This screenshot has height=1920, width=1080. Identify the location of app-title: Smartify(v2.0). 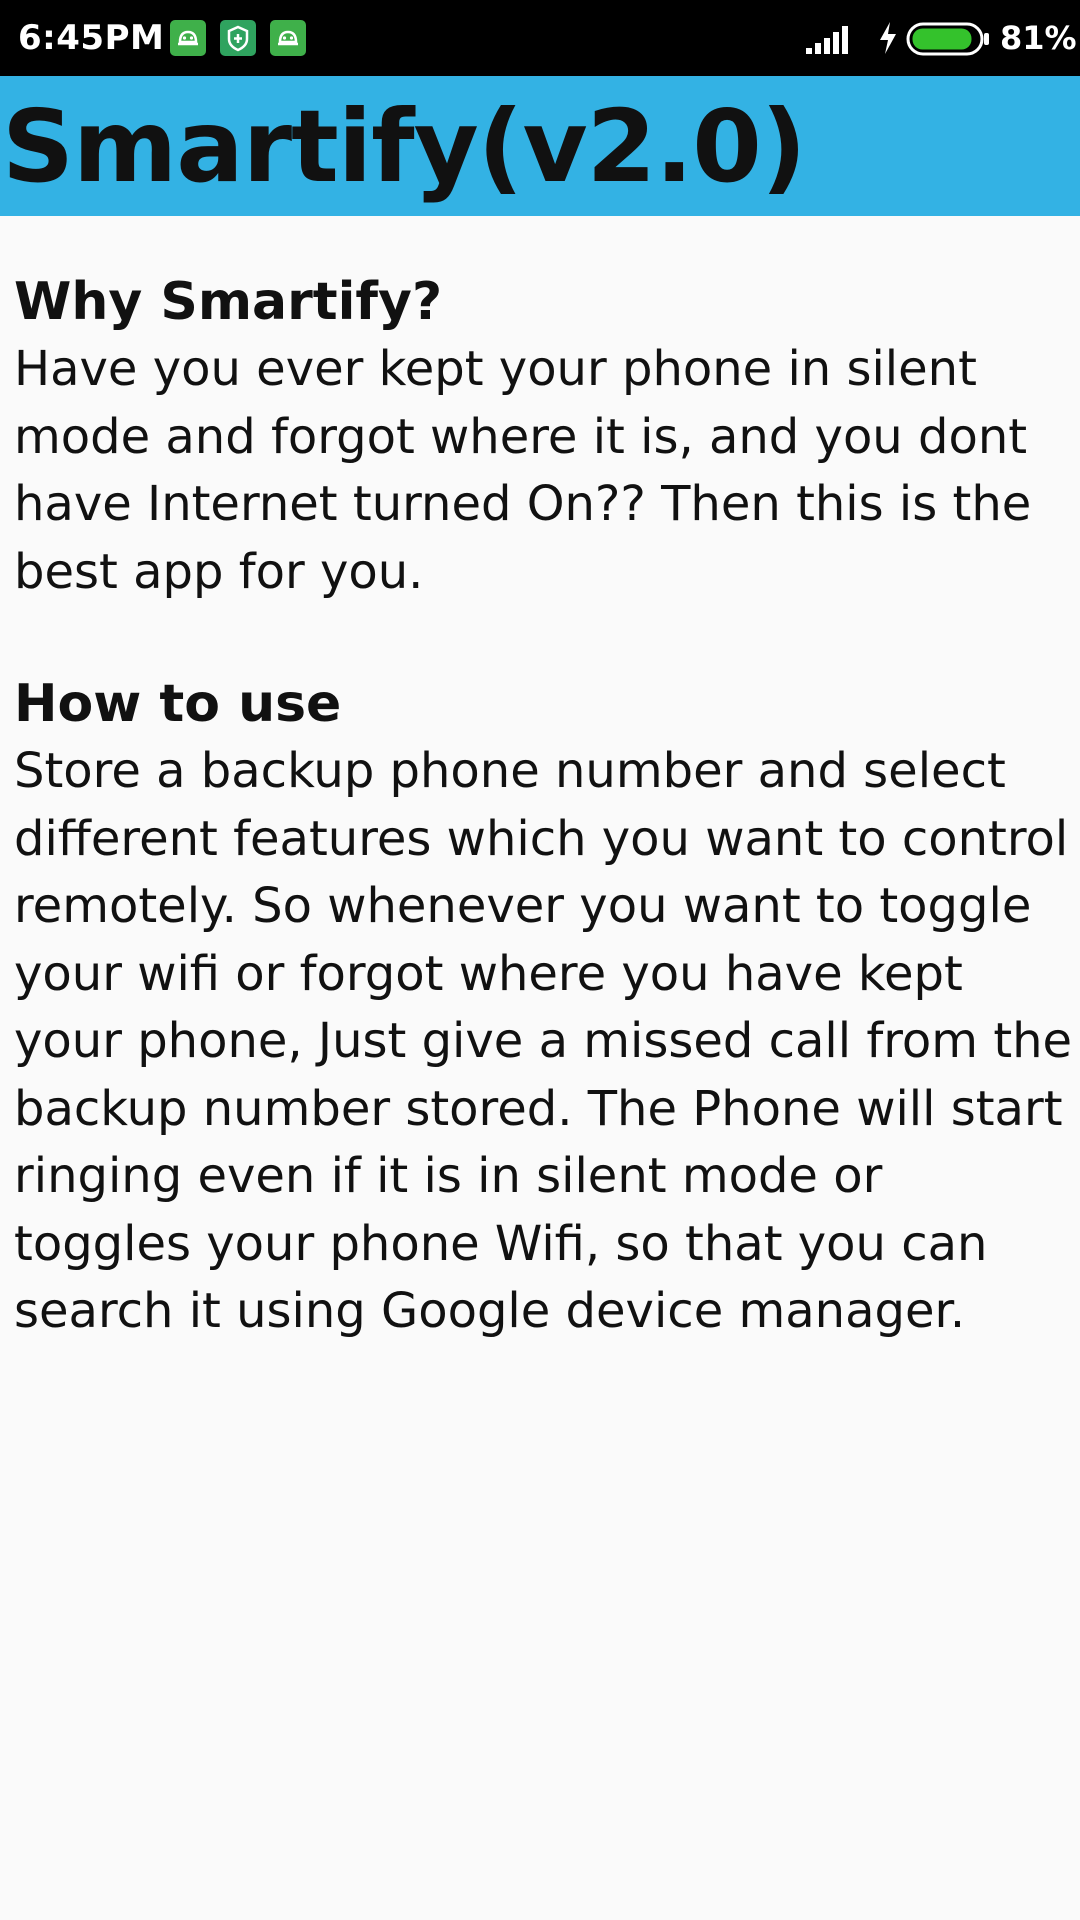
(404, 146).